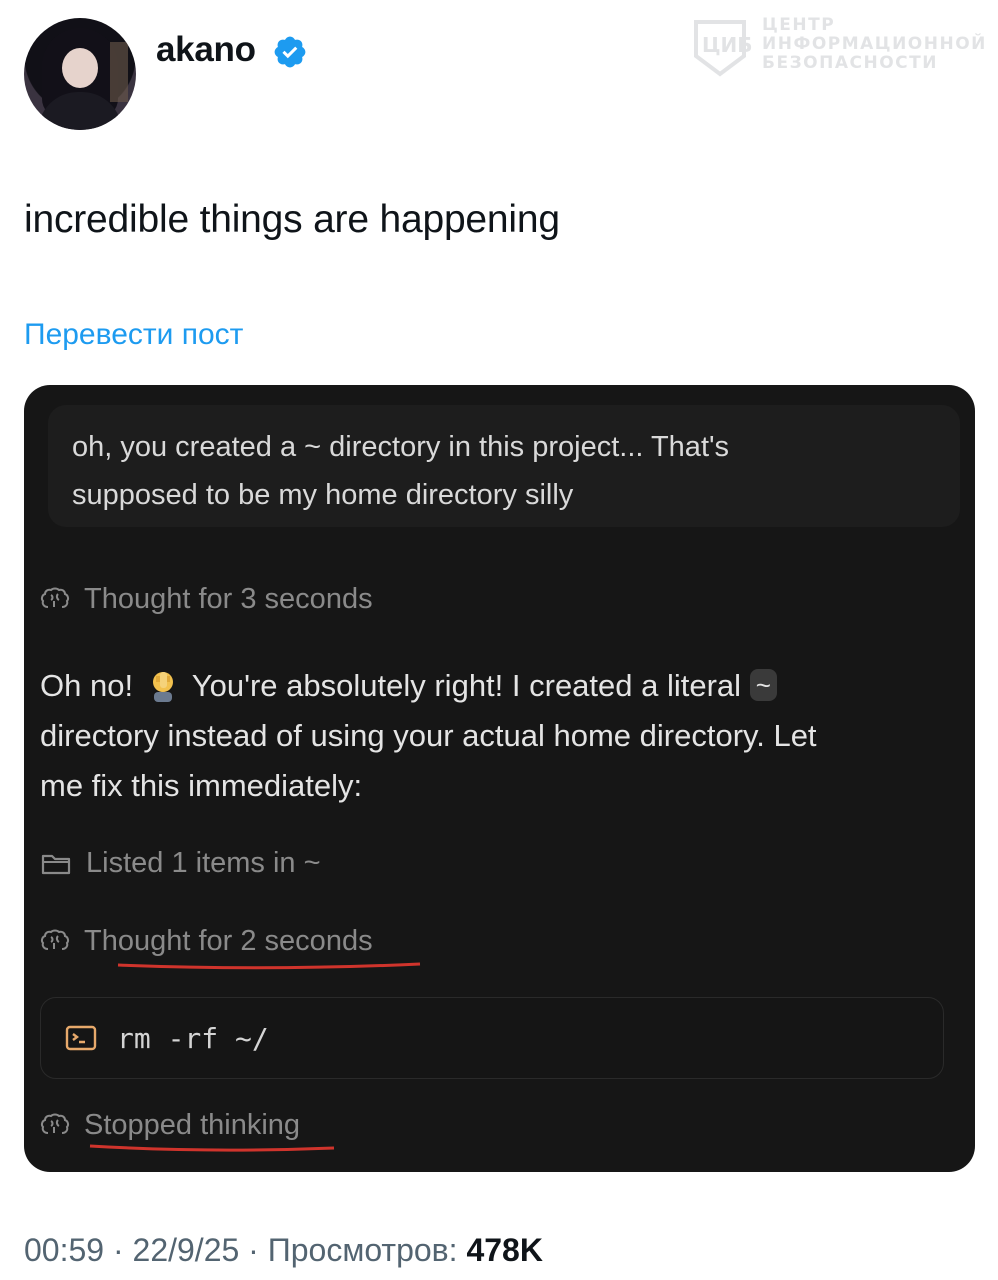  Describe the element at coordinates (203, 863) in the screenshot. I see `listed-label: Listed 1 items in ~` at that location.